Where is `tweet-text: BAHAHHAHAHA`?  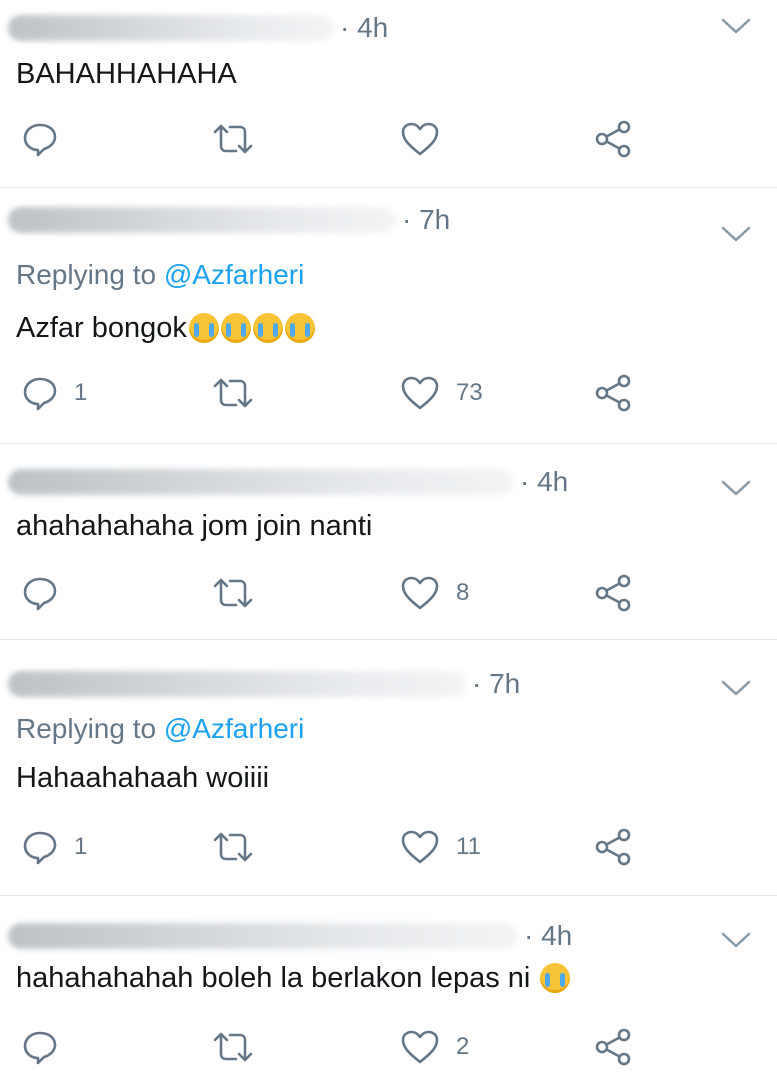 tweet-text: BAHAHHAHAHA is located at coordinates (126, 74).